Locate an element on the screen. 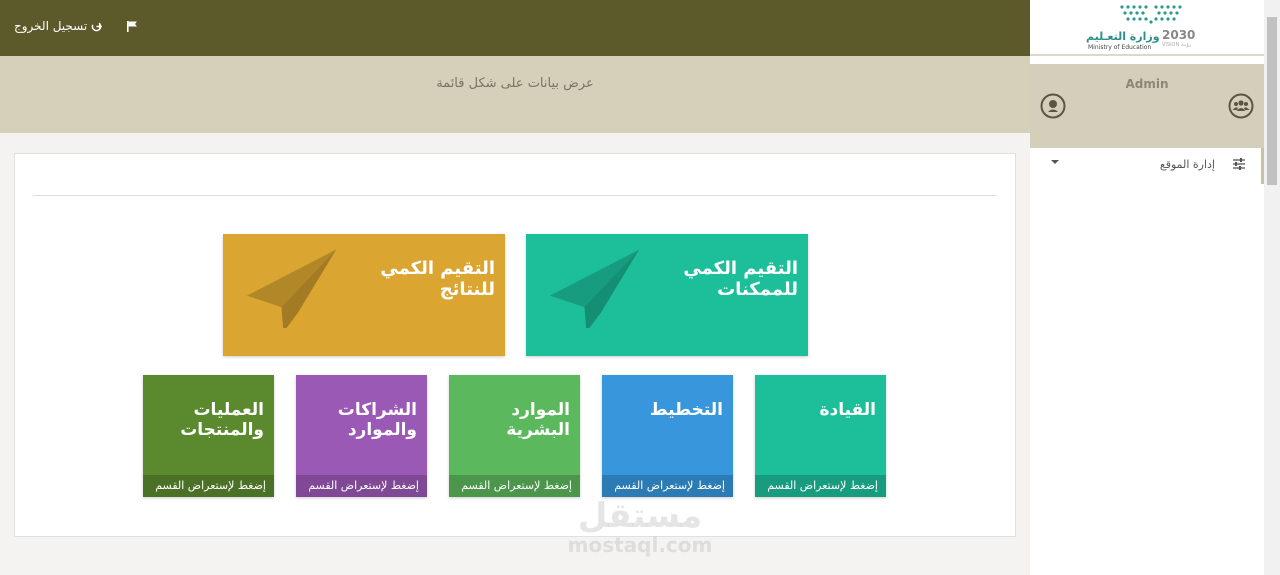  tile-title: التقيم الكمي للنتائج is located at coordinates (437, 279).